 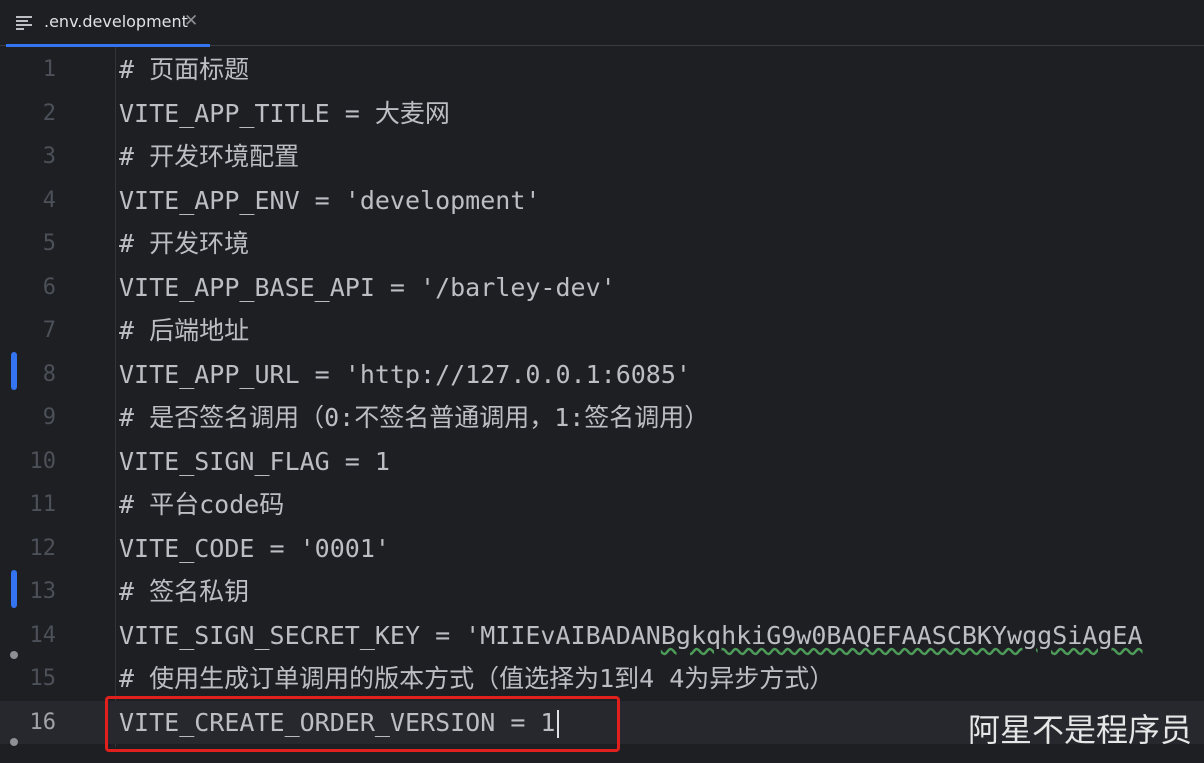 I want to click on tab-env-development: .env.development ✕, so click(x=108, y=23).